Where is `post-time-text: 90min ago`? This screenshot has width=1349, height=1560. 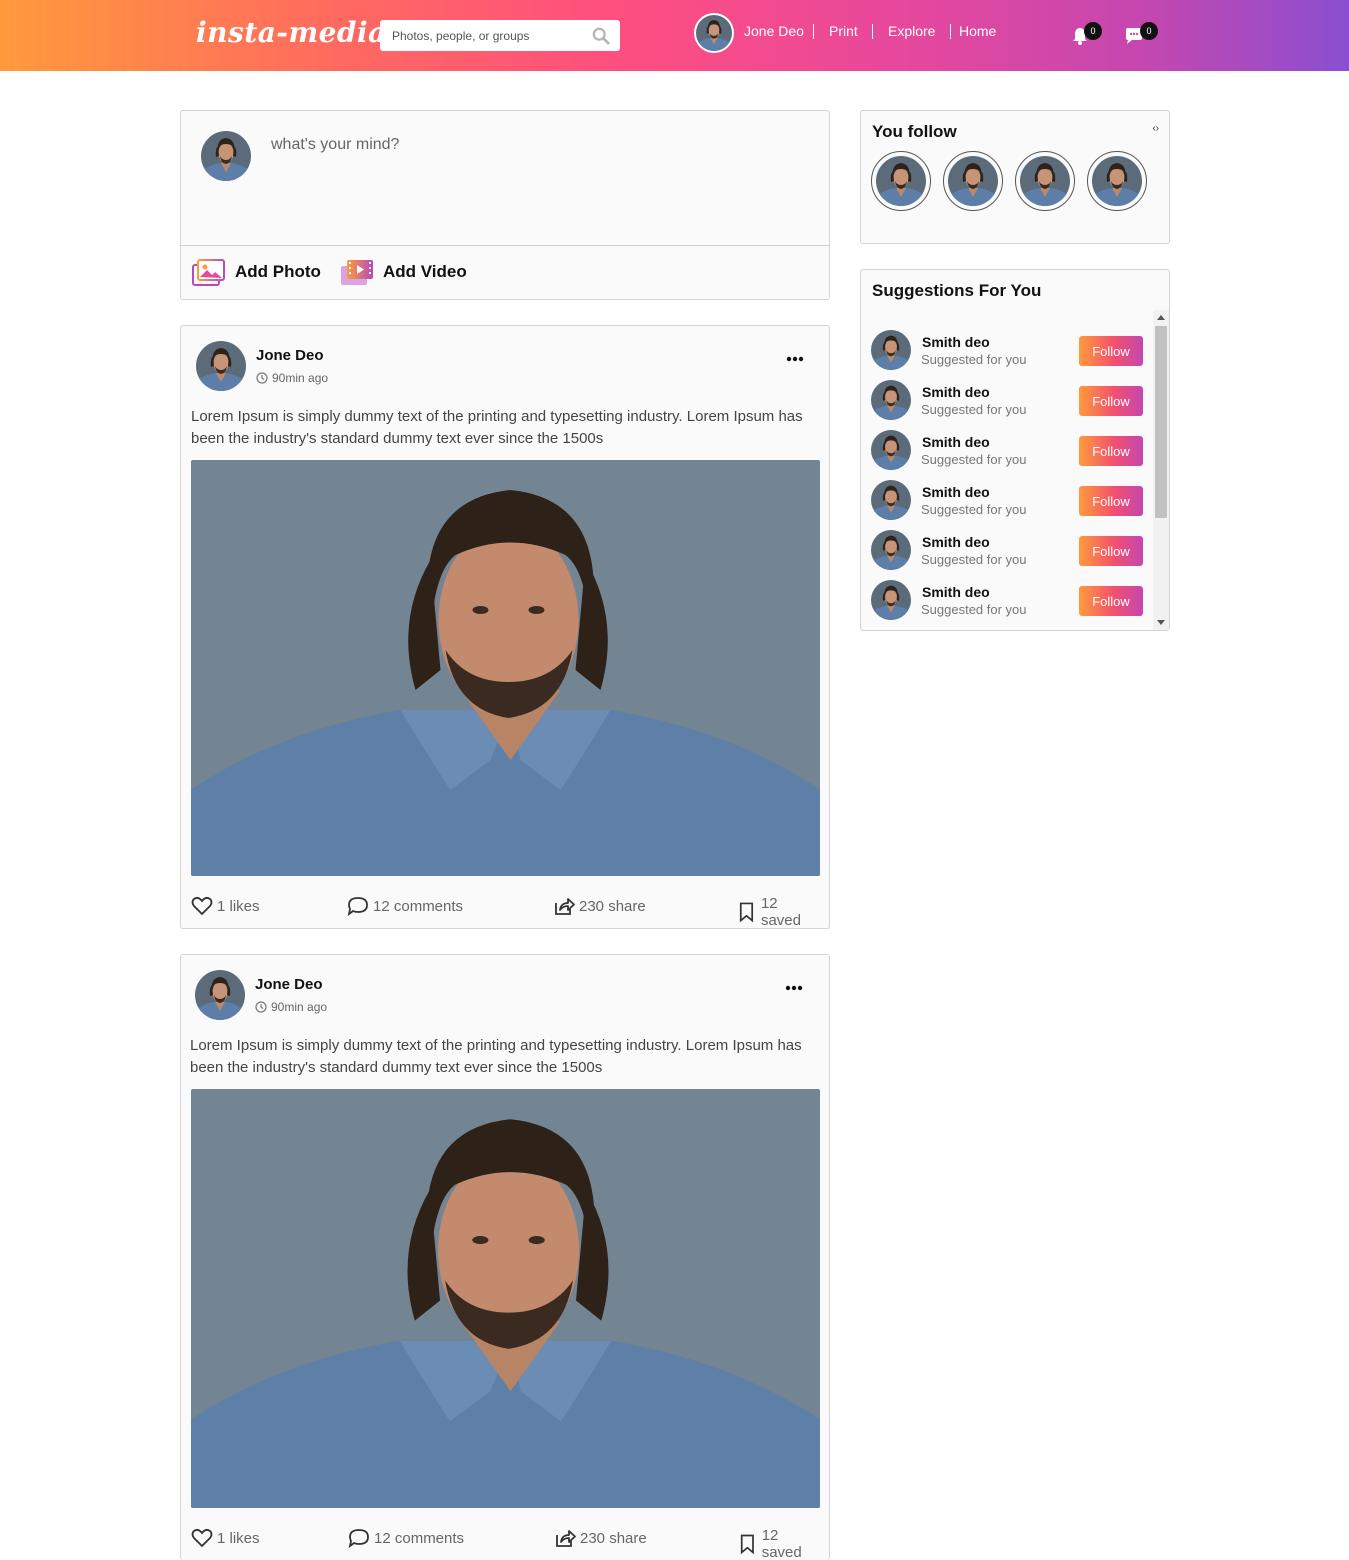
post-time-text: 90min ago is located at coordinates (299, 1007).